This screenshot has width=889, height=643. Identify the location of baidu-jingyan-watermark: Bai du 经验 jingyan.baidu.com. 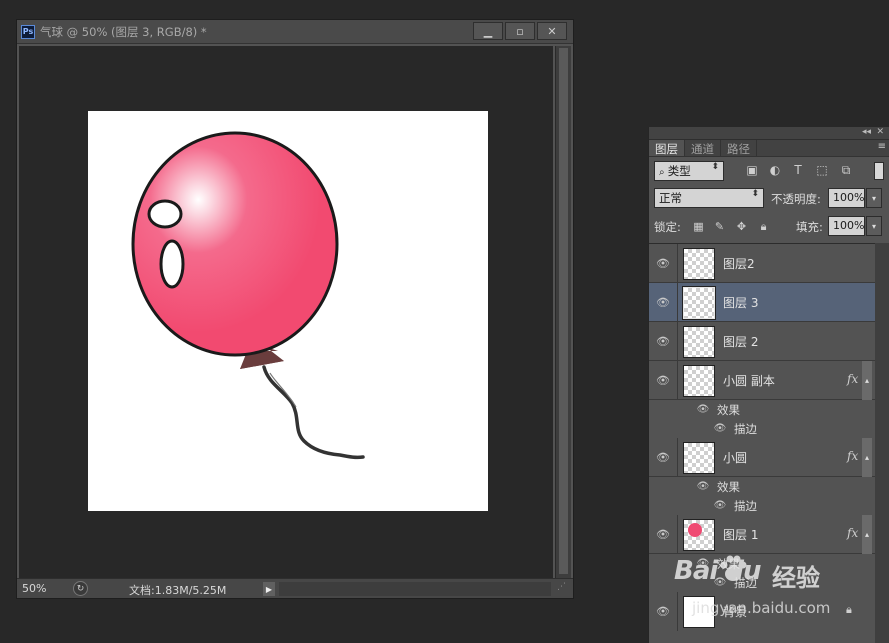
(772, 587).